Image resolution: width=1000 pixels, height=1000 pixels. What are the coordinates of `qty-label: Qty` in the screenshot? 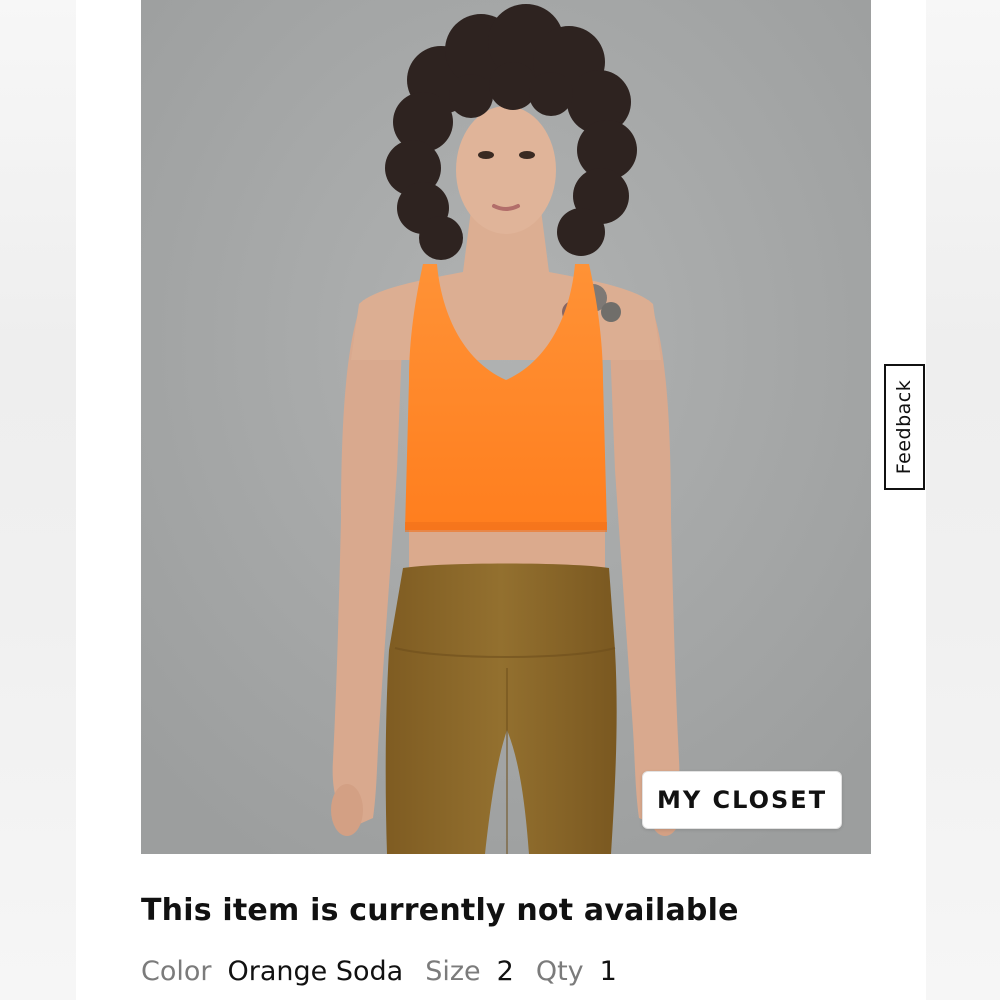 It's located at (559, 971).